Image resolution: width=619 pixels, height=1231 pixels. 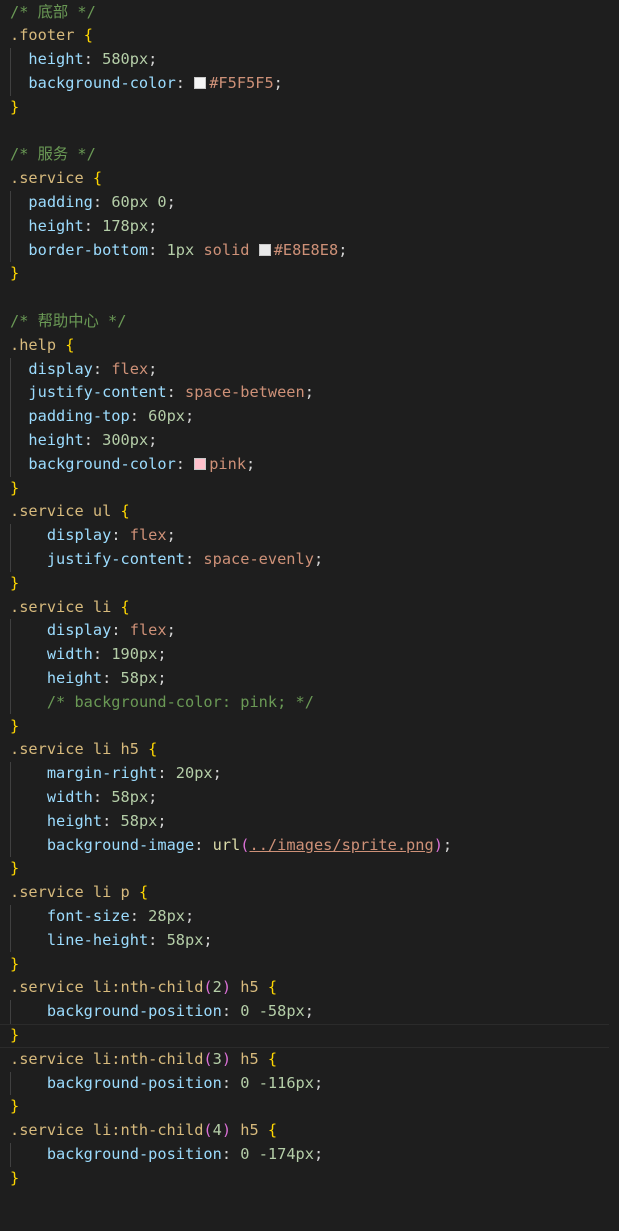 I want to click on code-line: border-bottom: 1px solid #E8E8E8;, so click(x=178, y=251).